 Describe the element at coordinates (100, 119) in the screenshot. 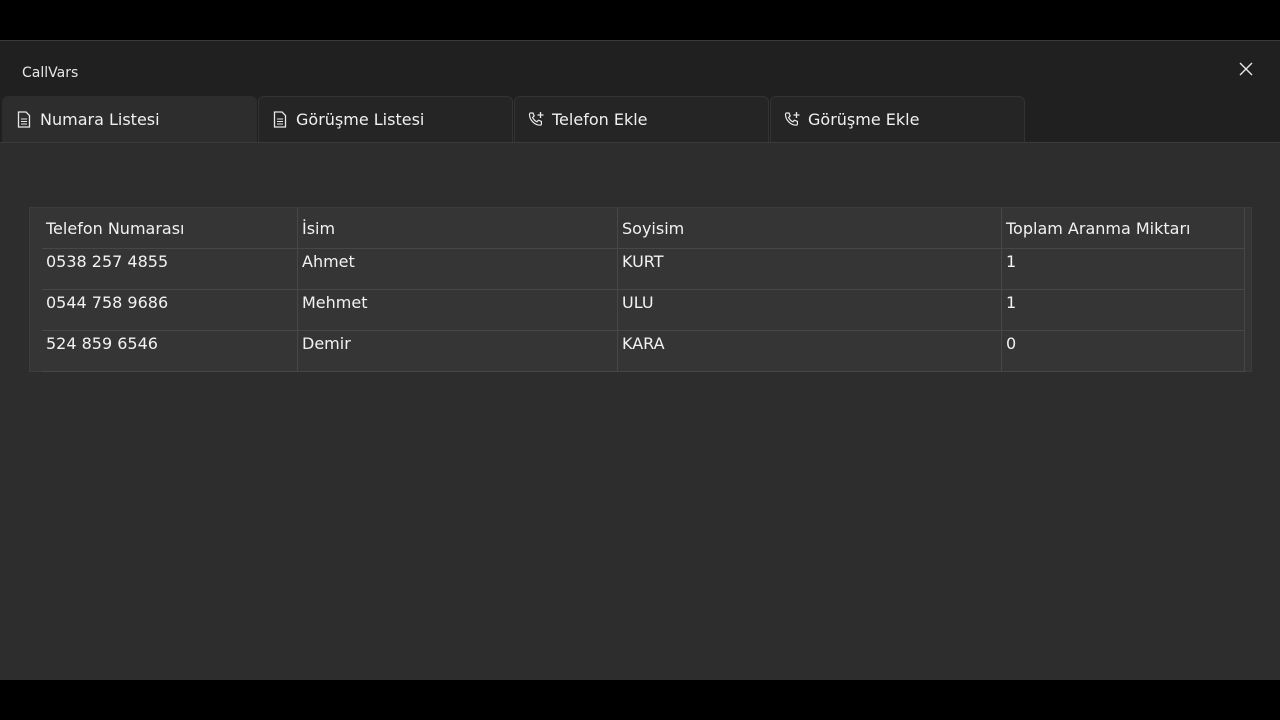

I see `tab-label: Numara Listesi` at that location.